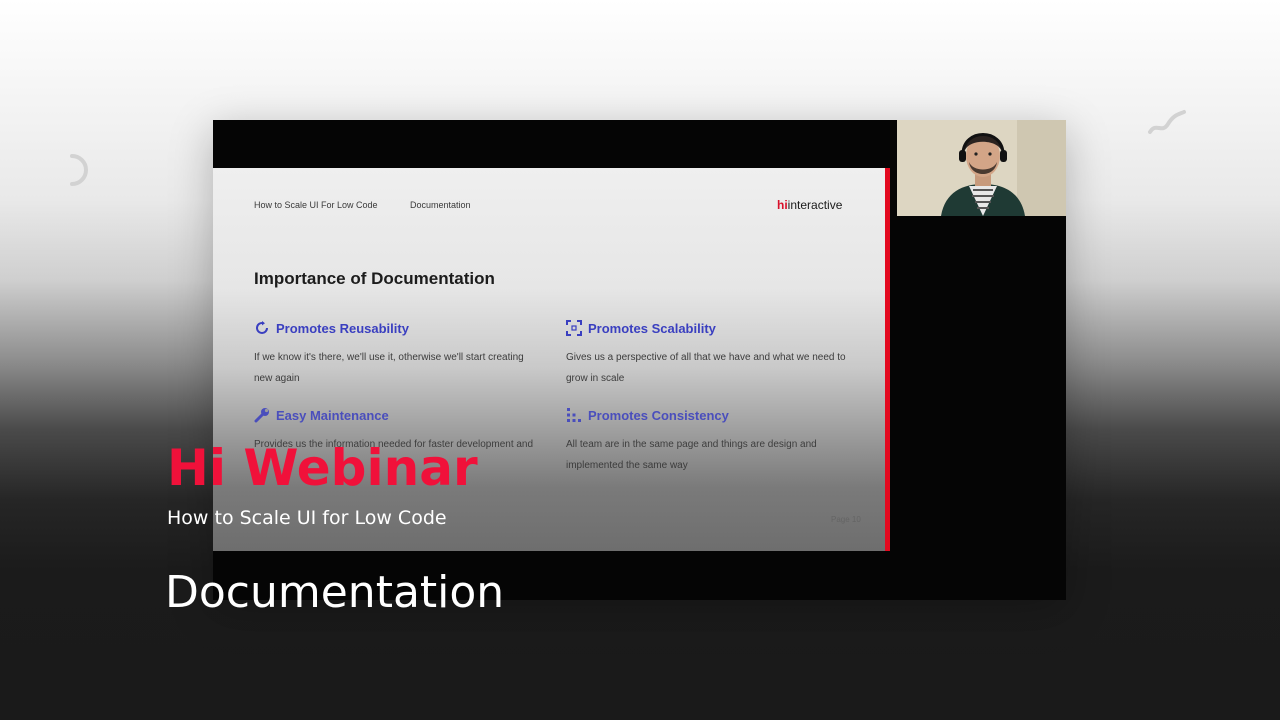 This screenshot has width=1280, height=720. Describe the element at coordinates (815, 205) in the screenshot. I see `logo-text: interactive` at that location.